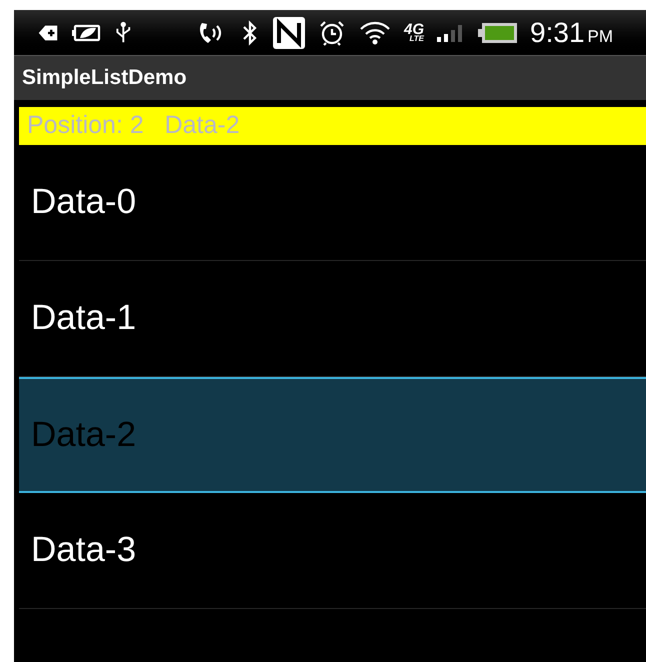  I want to click on wifi-icon, so click(375, 33).